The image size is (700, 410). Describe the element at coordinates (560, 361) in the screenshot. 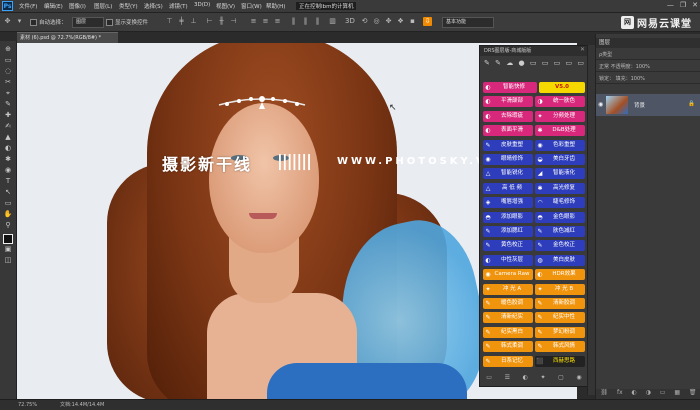

I see `drs-action-button: ⬛ 西赫思路` at that location.